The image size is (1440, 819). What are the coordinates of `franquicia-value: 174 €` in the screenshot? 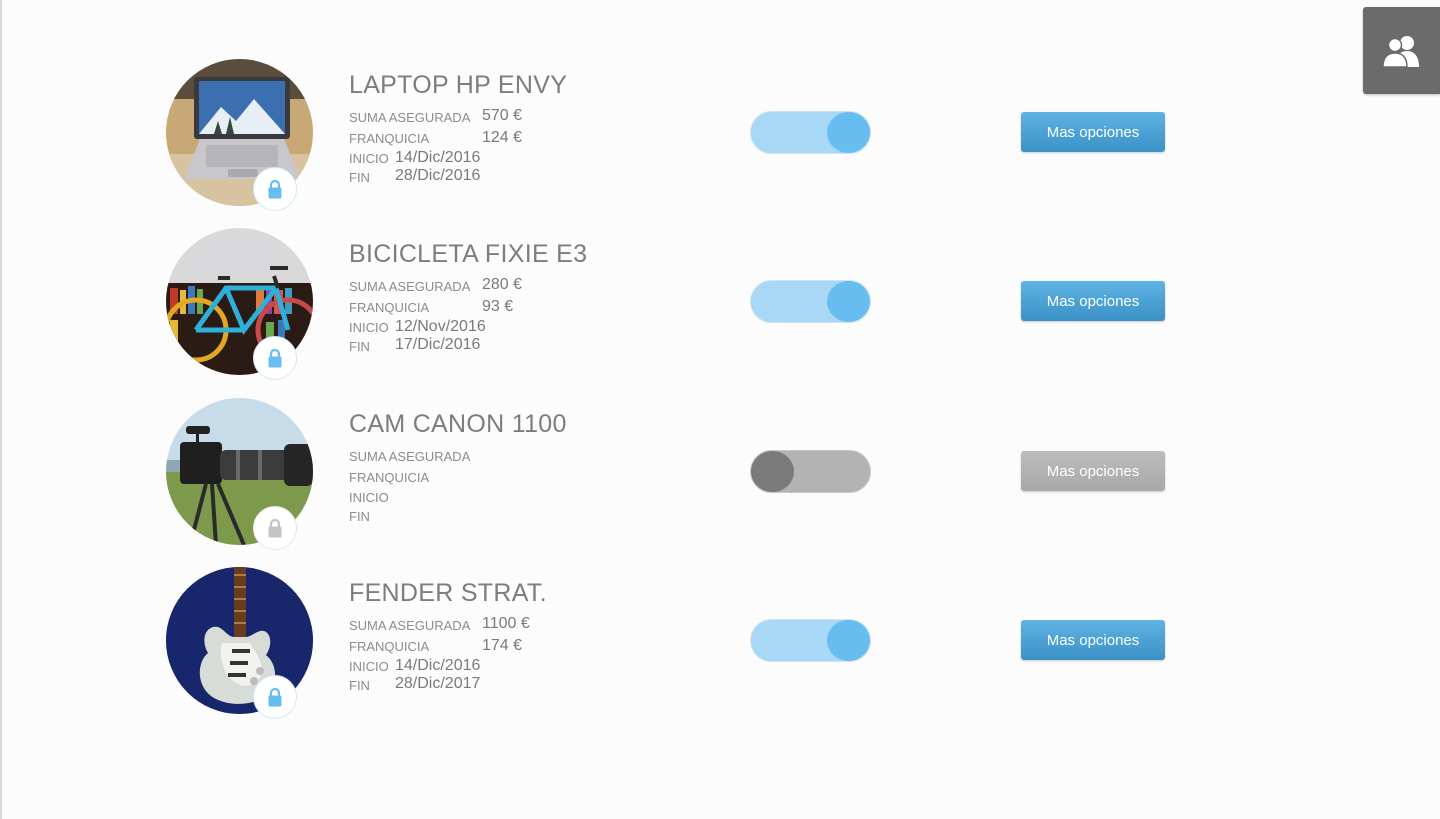 It's located at (502, 645).